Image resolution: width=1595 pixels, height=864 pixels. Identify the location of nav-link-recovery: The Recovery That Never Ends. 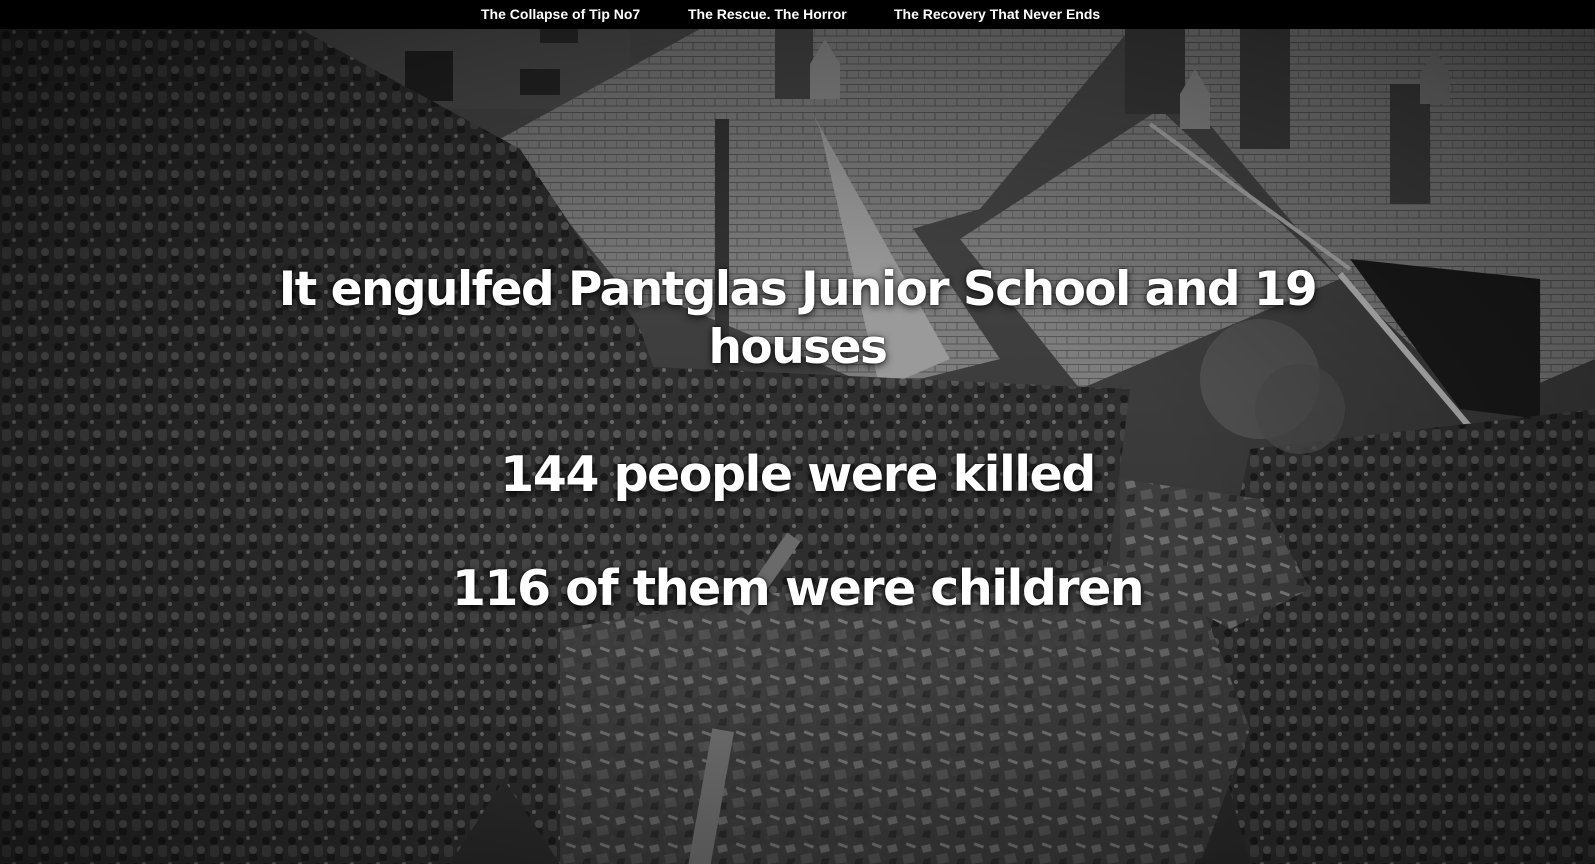
(997, 14).